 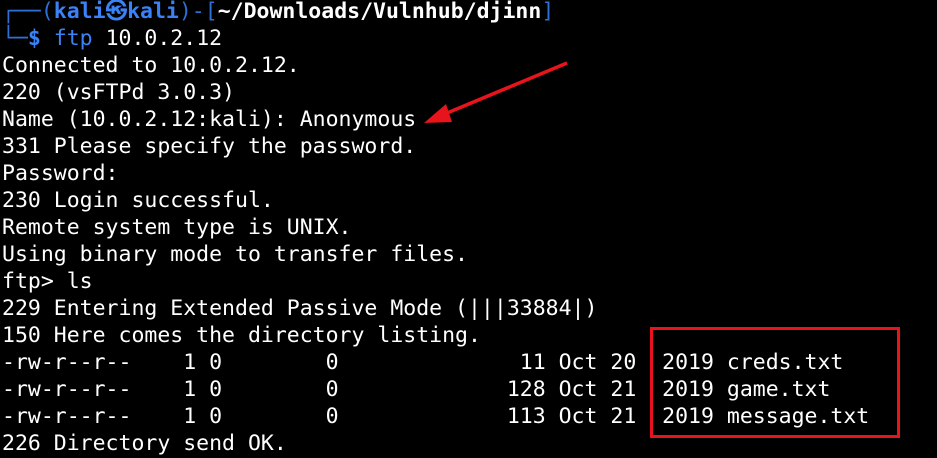 I want to click on annotation-highlight-box, so click(x=775, y=382).